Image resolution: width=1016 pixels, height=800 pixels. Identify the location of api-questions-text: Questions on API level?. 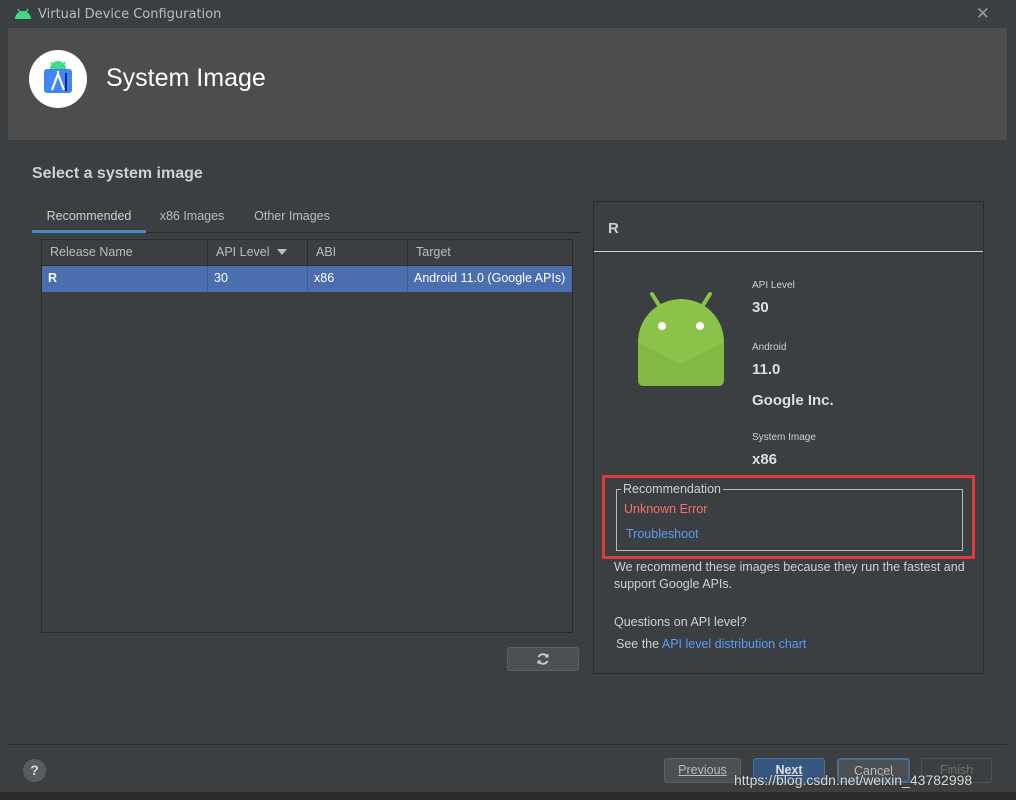
(680, 622).